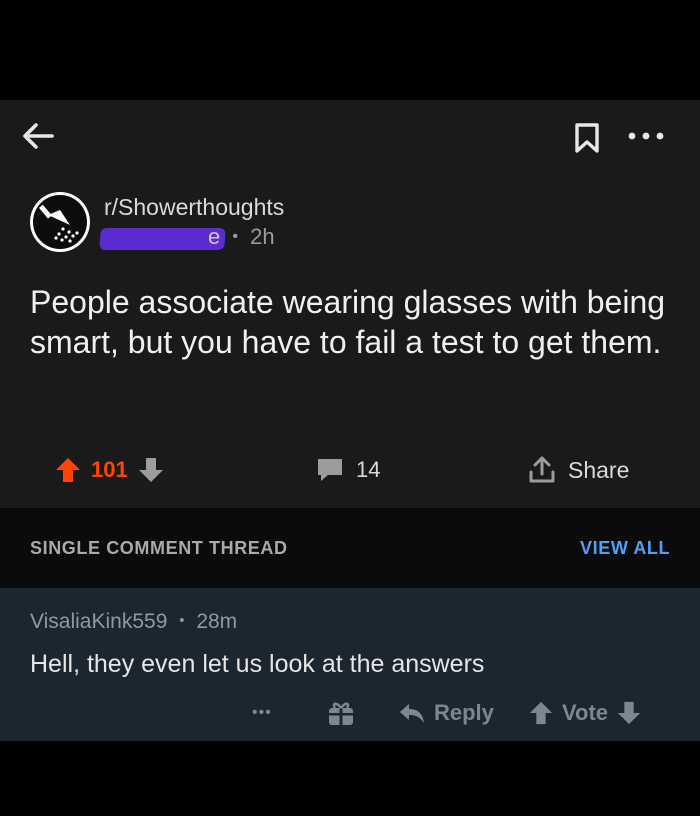 This screenshot has height=816, width=700. I want to click on comment-upvote-icon, so click(541, 713).